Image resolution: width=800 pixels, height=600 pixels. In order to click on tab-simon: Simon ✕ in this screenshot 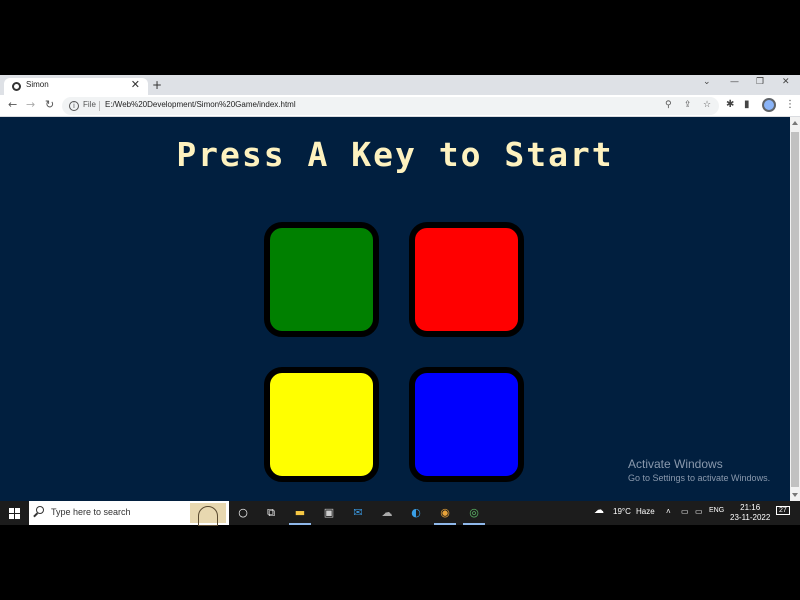, I will do `click(76, 86)`.